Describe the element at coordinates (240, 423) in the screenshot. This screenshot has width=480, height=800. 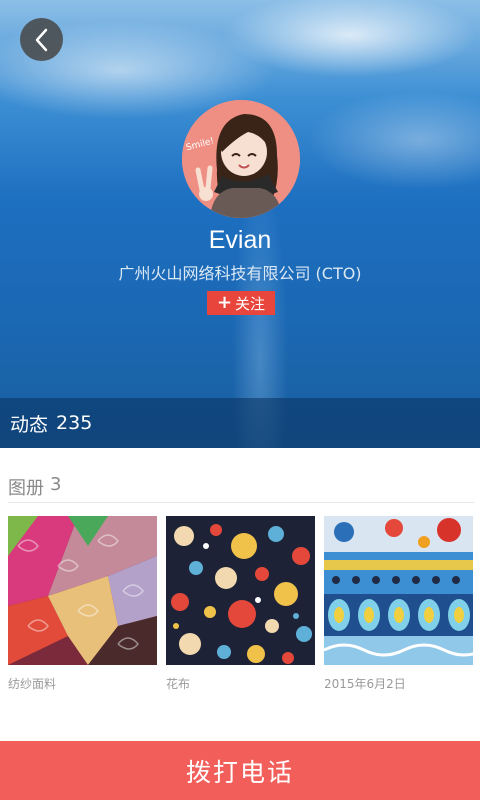
I see `activity-bar: 动态 235` at that location.